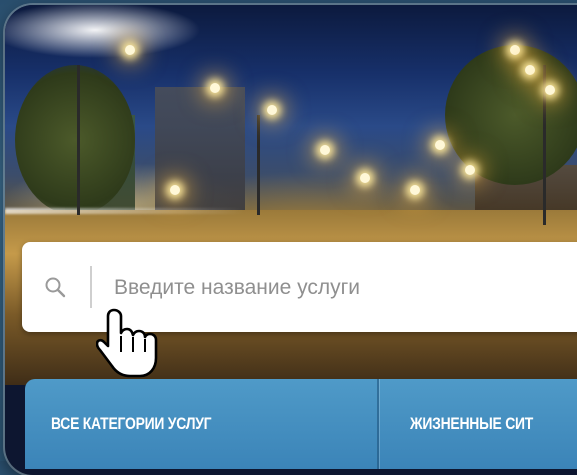 Image resolution: width=577 pixels, height=475 pixels. I want to click on hero-building, so click(200, 152).